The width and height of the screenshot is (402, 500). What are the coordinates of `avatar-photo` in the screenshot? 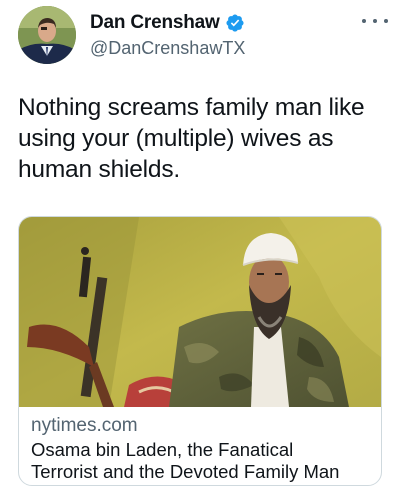 It's located at (47, 35).